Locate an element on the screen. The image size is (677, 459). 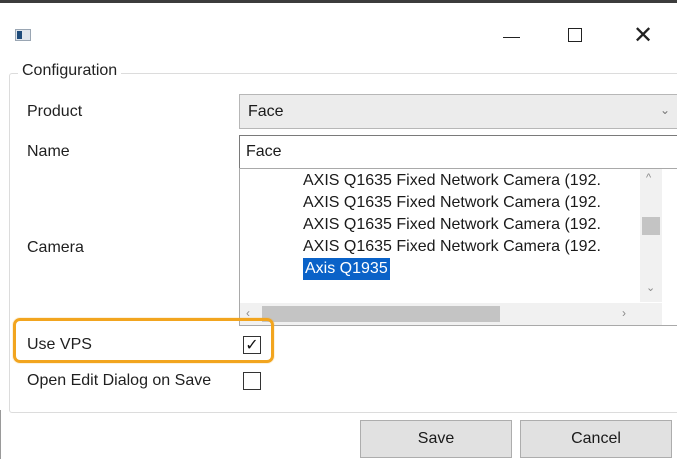
maximize-icon is located at coordinates (575, 35).